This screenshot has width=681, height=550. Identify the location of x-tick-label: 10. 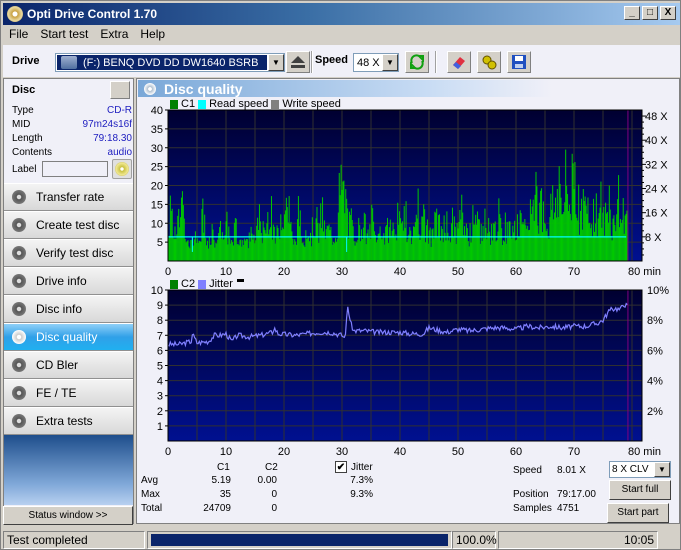
(226, 271).